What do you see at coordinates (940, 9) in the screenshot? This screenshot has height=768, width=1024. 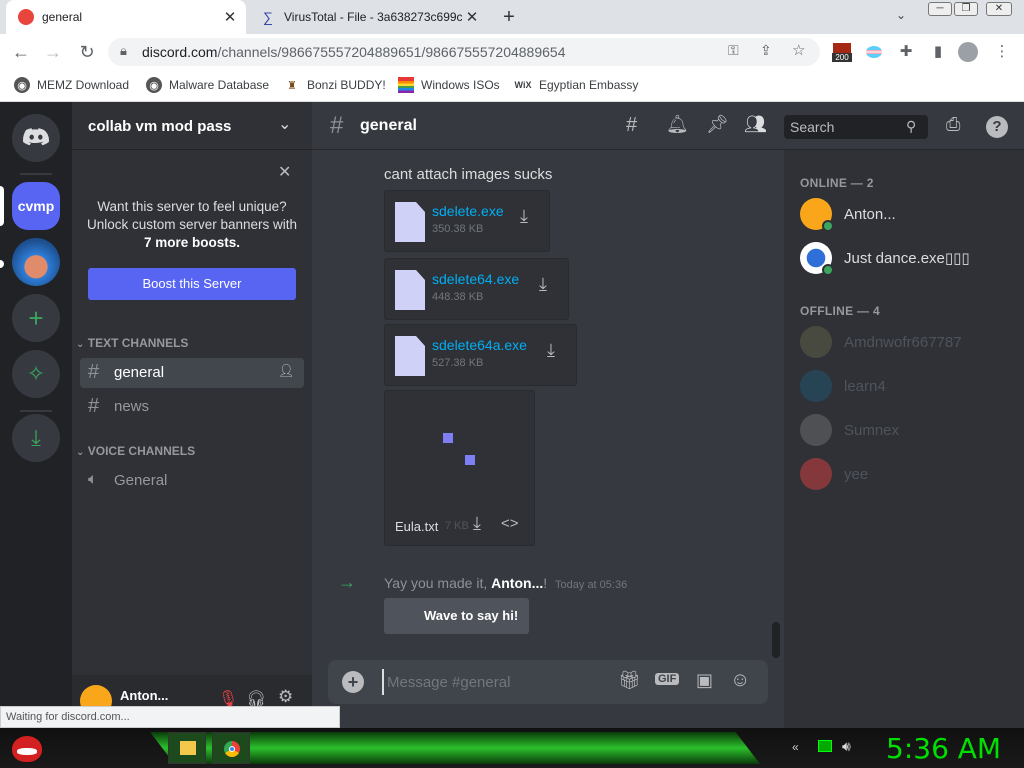 I see `minimize-icon: ─` at bounding box center [940, 9].